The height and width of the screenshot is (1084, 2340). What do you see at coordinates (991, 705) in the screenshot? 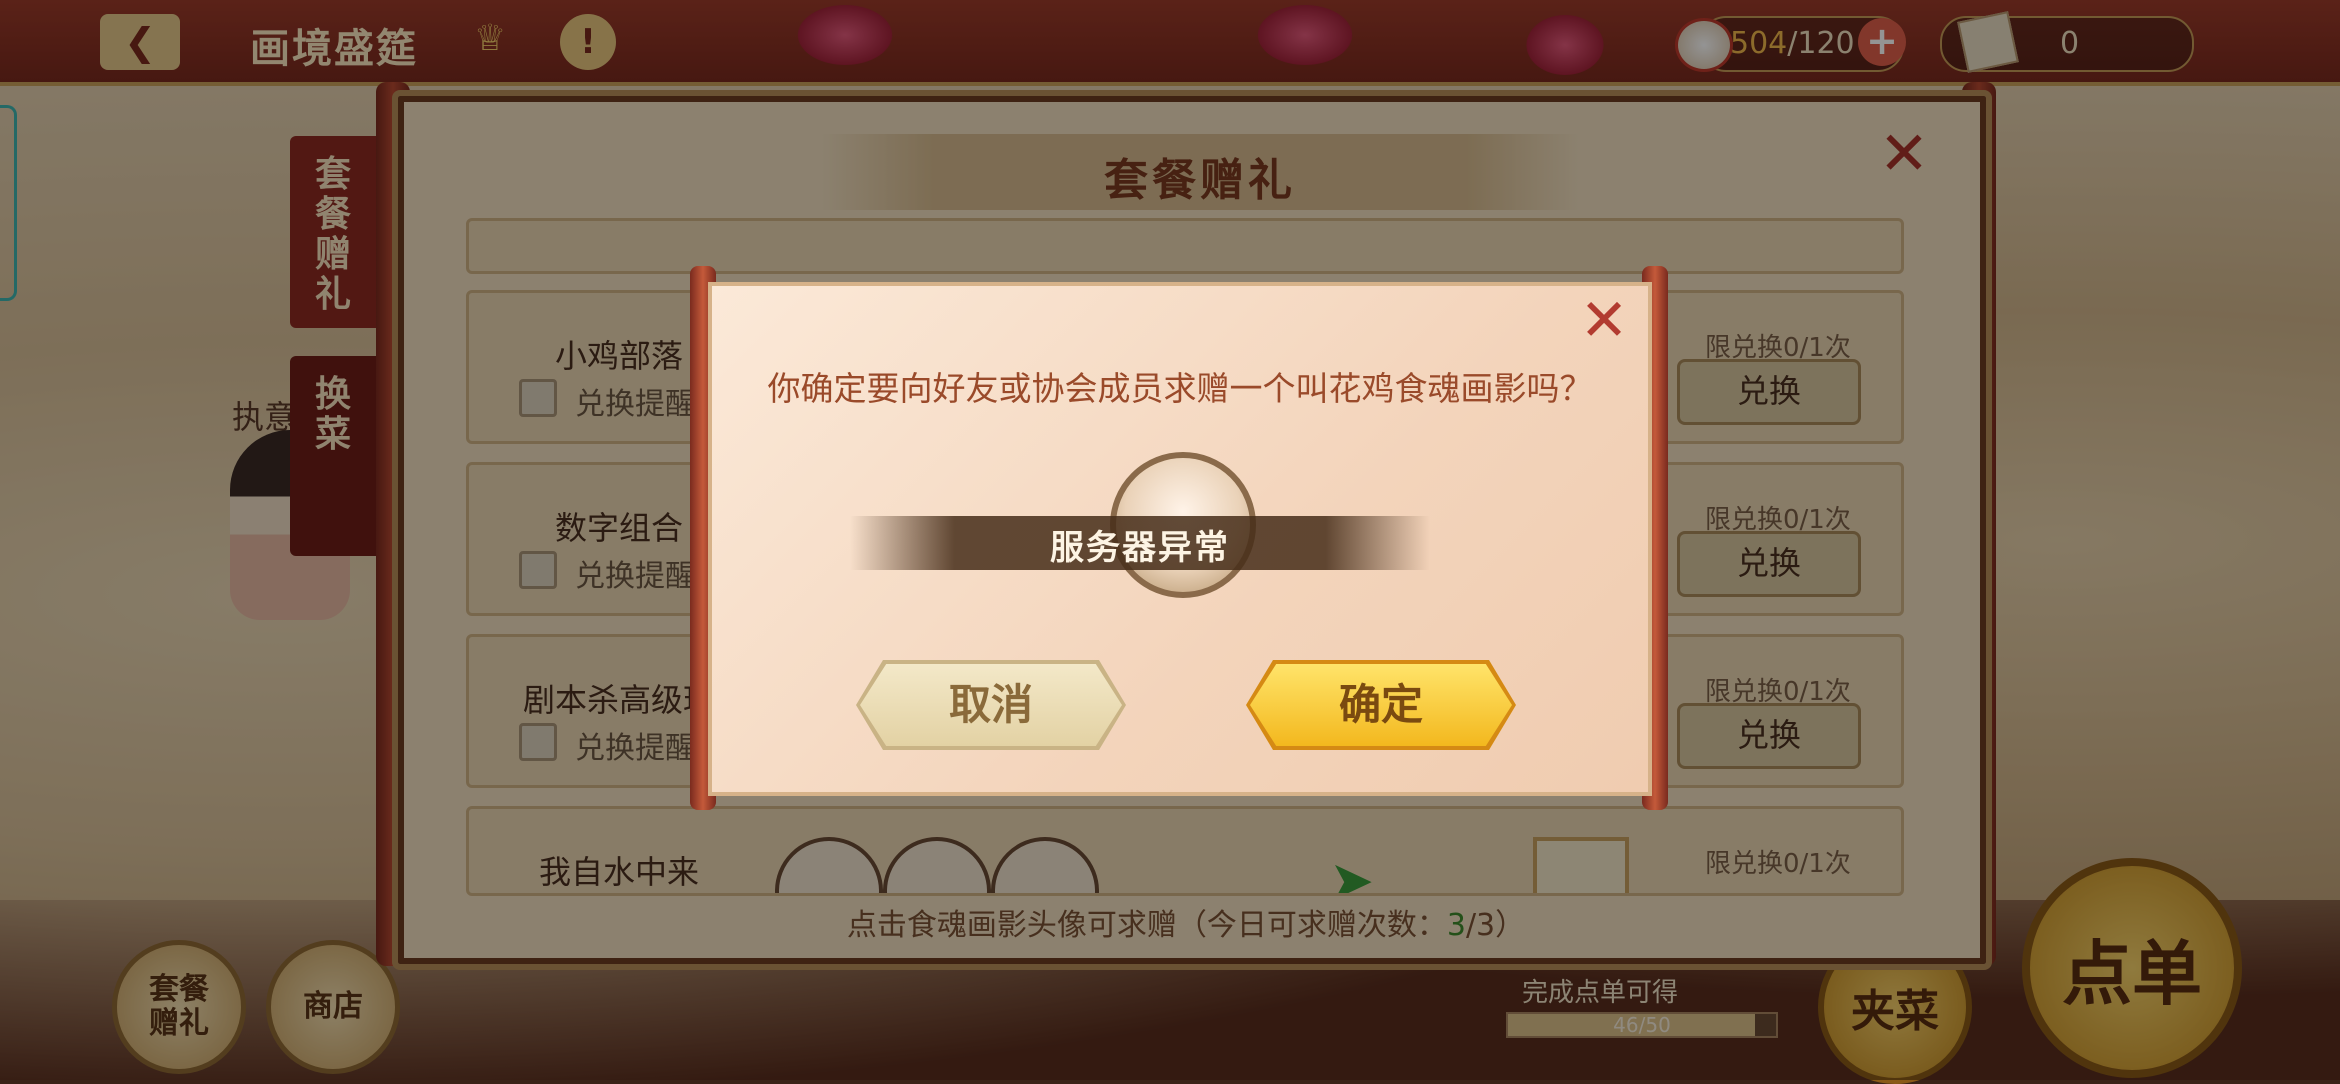
I see `cancel-button: 取消` at bounding box center [991, 705].